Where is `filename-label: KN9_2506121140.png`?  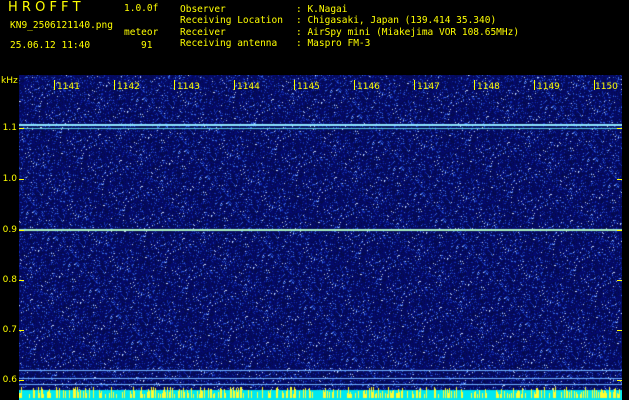 filename-label: KN9_2506121140.png is located at coordinates (61, 25).